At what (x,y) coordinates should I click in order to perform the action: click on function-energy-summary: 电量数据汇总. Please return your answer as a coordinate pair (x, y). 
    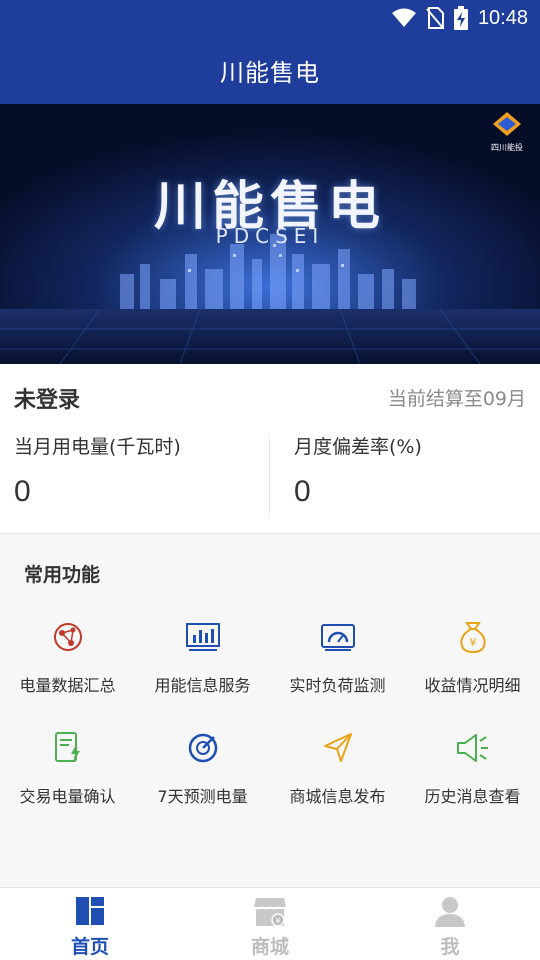
    Looking at the image, I should click on (67, 673).